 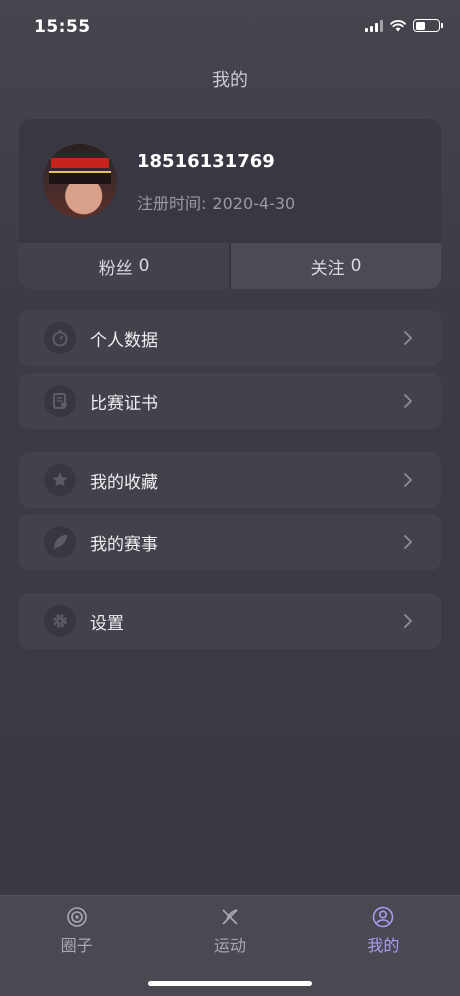 I want to click on tab-label: 运动, so click(x=229, y=945).